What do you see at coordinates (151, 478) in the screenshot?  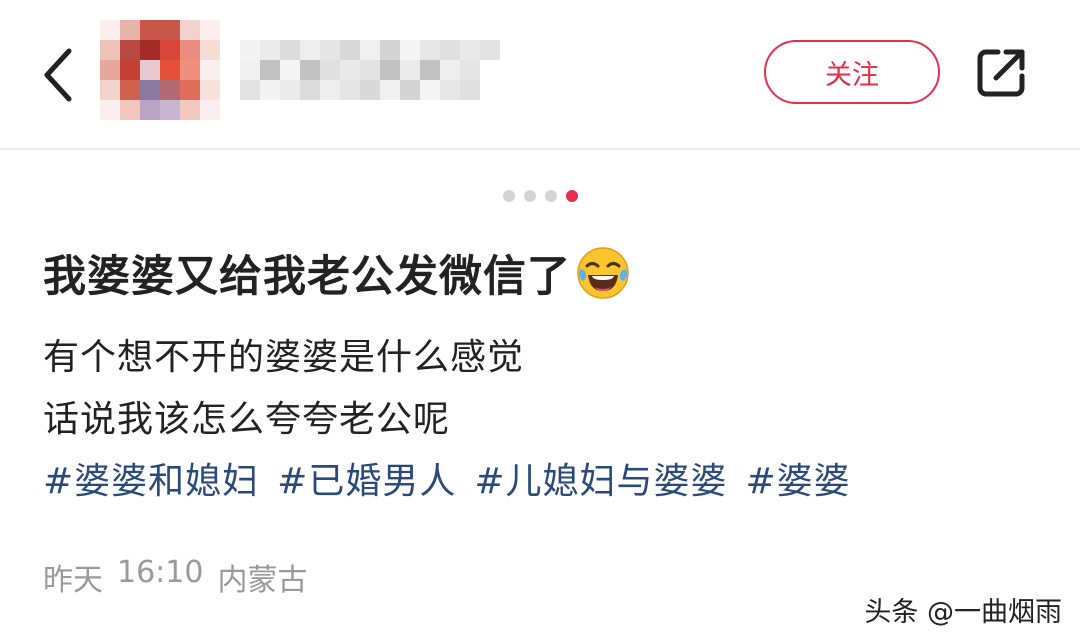 I see `hashtag-link: #婆婆和媳妇` at bounding box center [151, 478].